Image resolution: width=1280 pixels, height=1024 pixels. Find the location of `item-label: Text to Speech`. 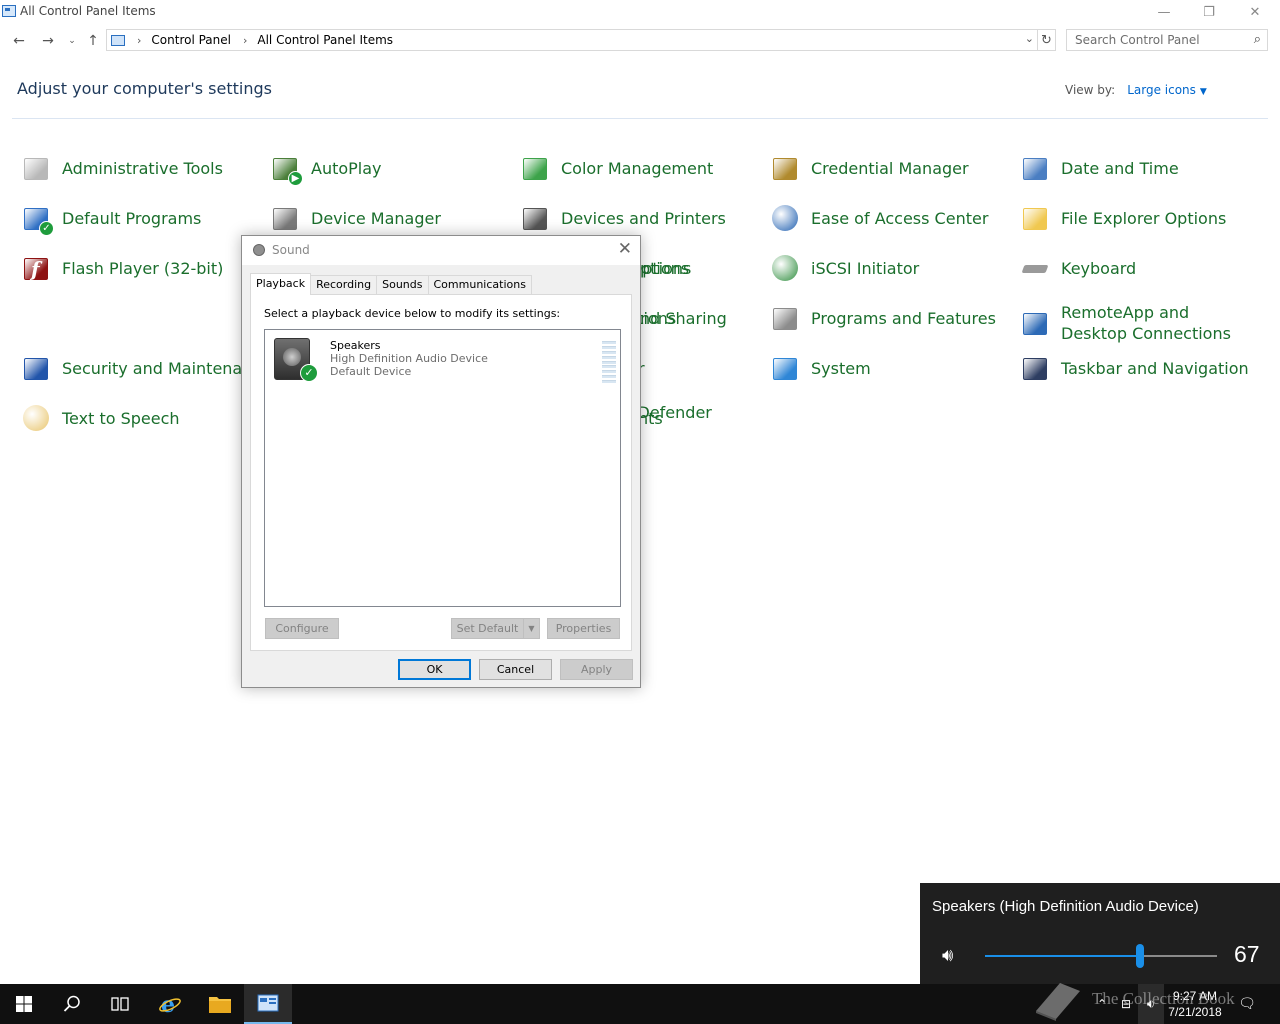

item-label: Text to Speech is located at coordinates (121, 418).